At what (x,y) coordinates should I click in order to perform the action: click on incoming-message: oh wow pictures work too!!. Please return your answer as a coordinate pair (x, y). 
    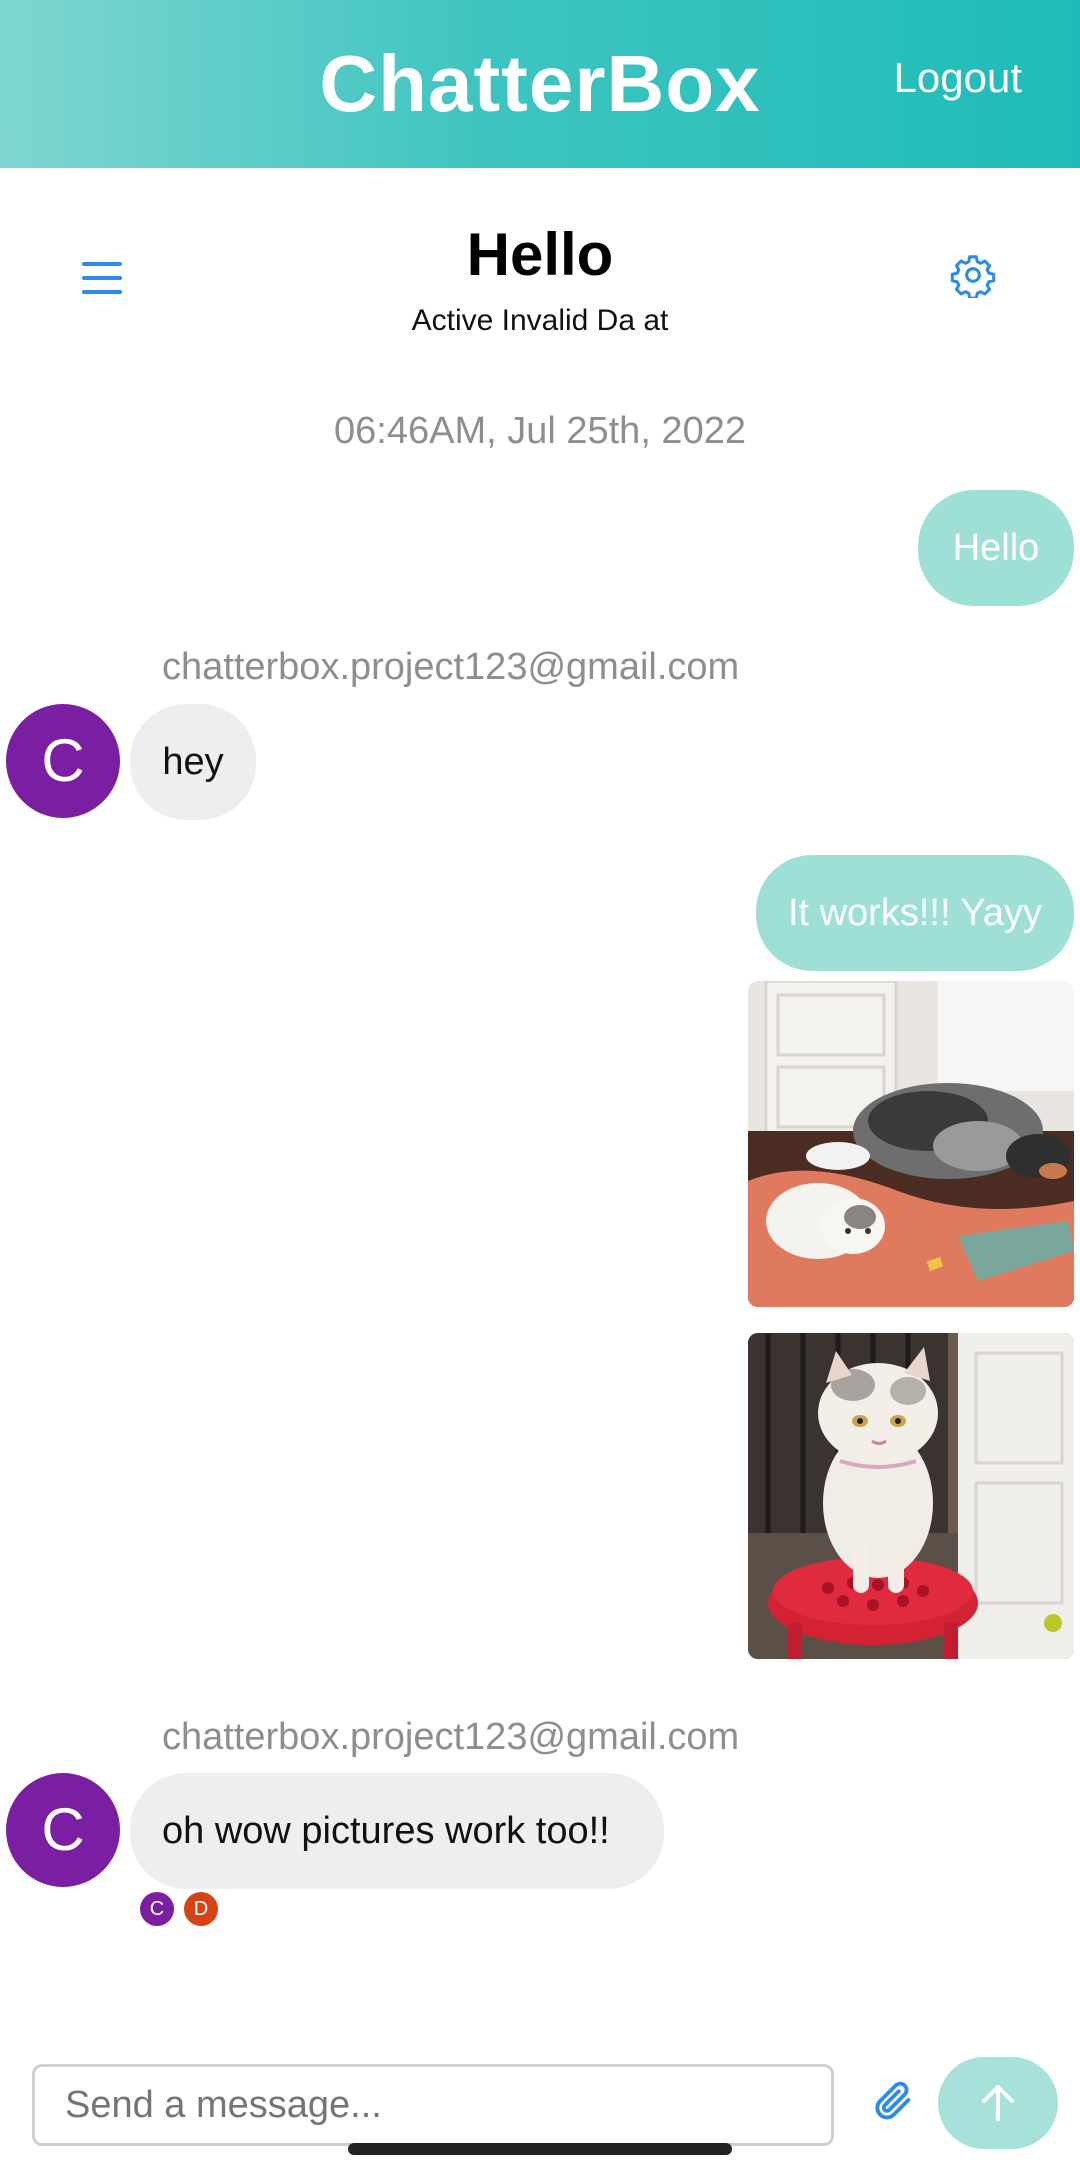
    Looking at the image, I should click on (397, 1831).